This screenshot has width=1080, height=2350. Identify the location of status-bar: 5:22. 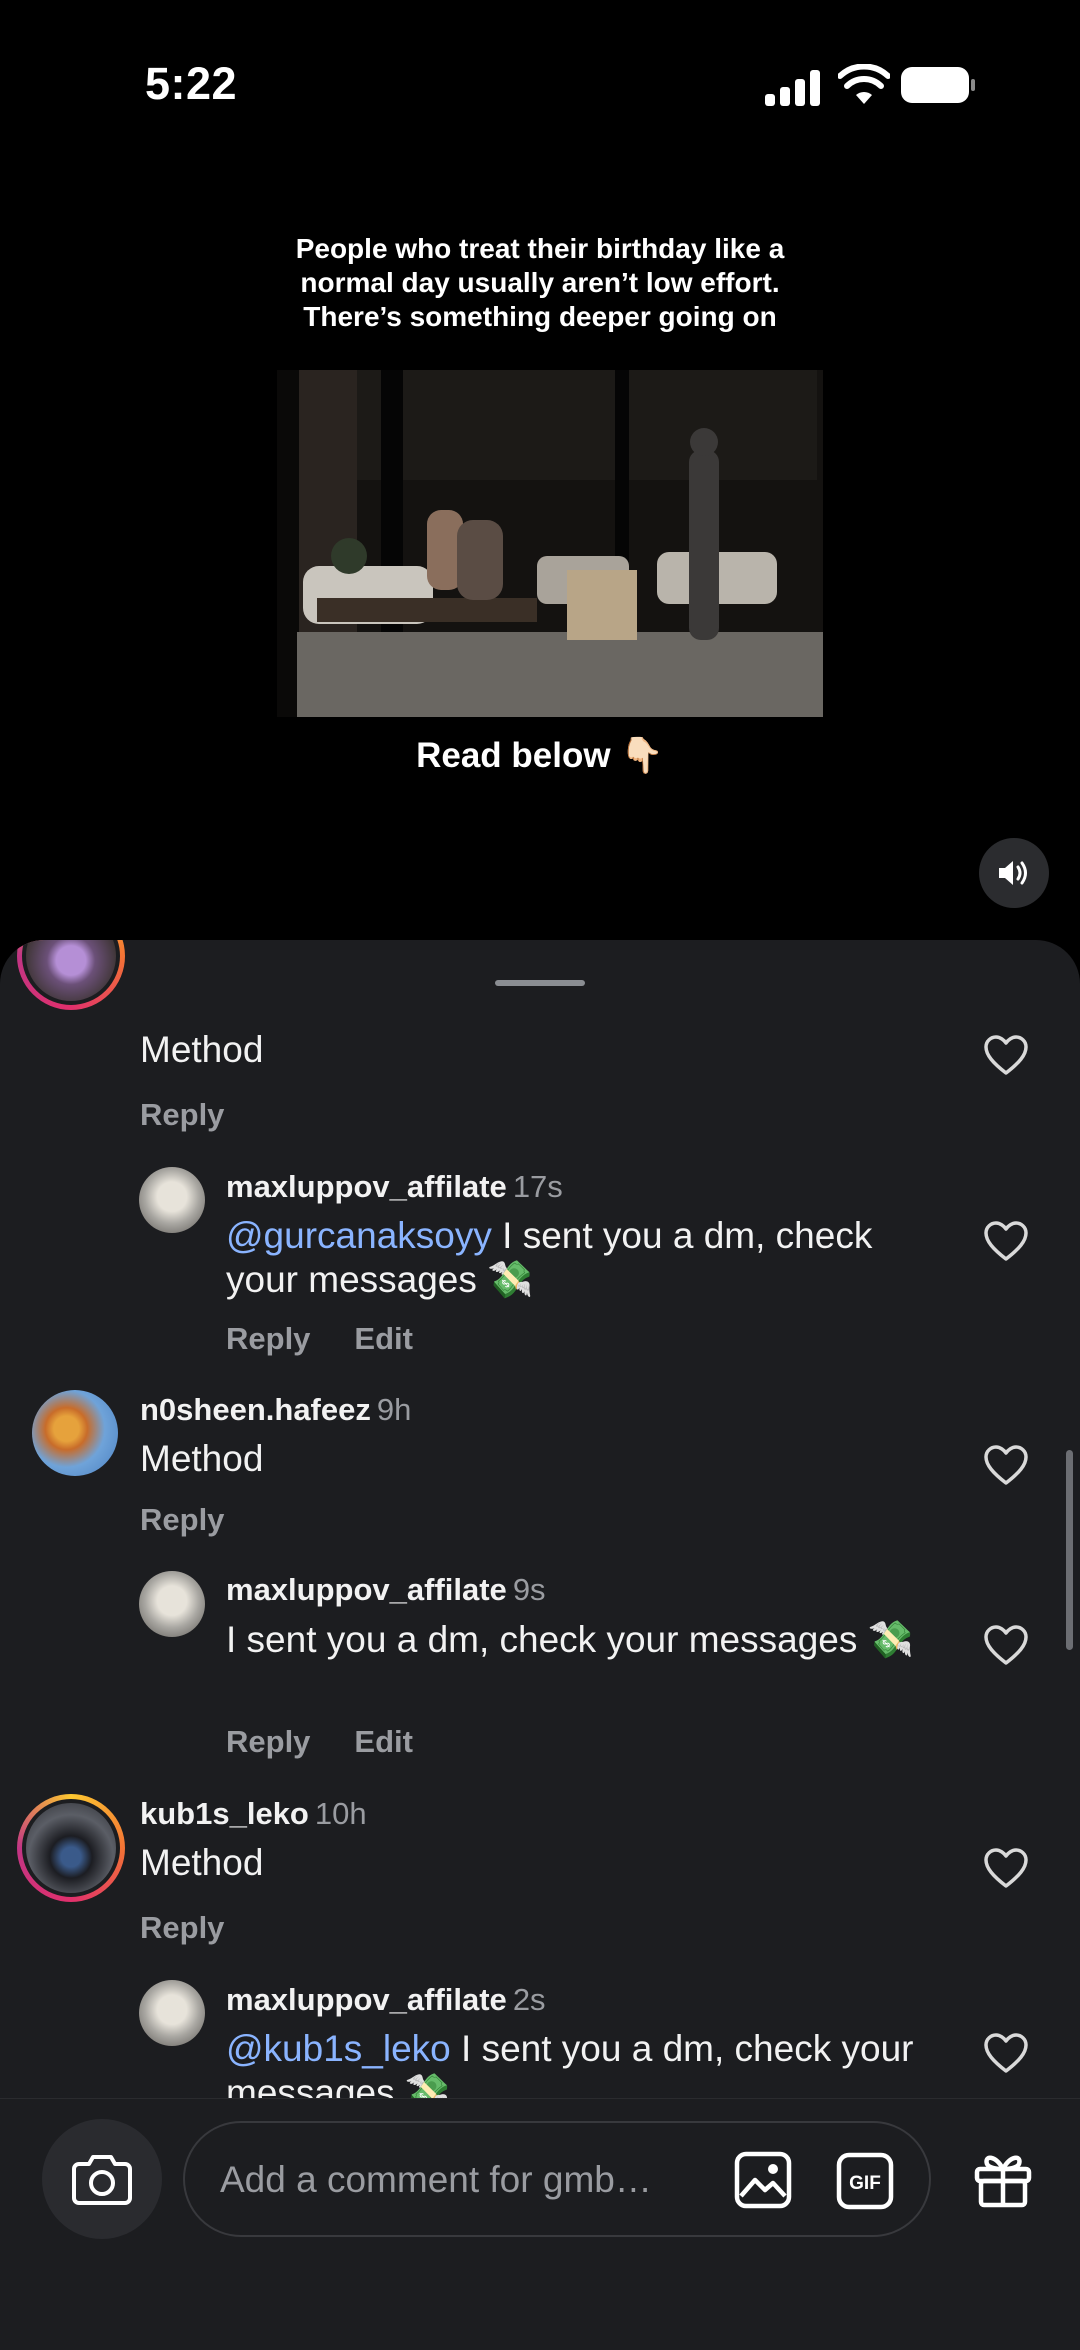
(540, 85).